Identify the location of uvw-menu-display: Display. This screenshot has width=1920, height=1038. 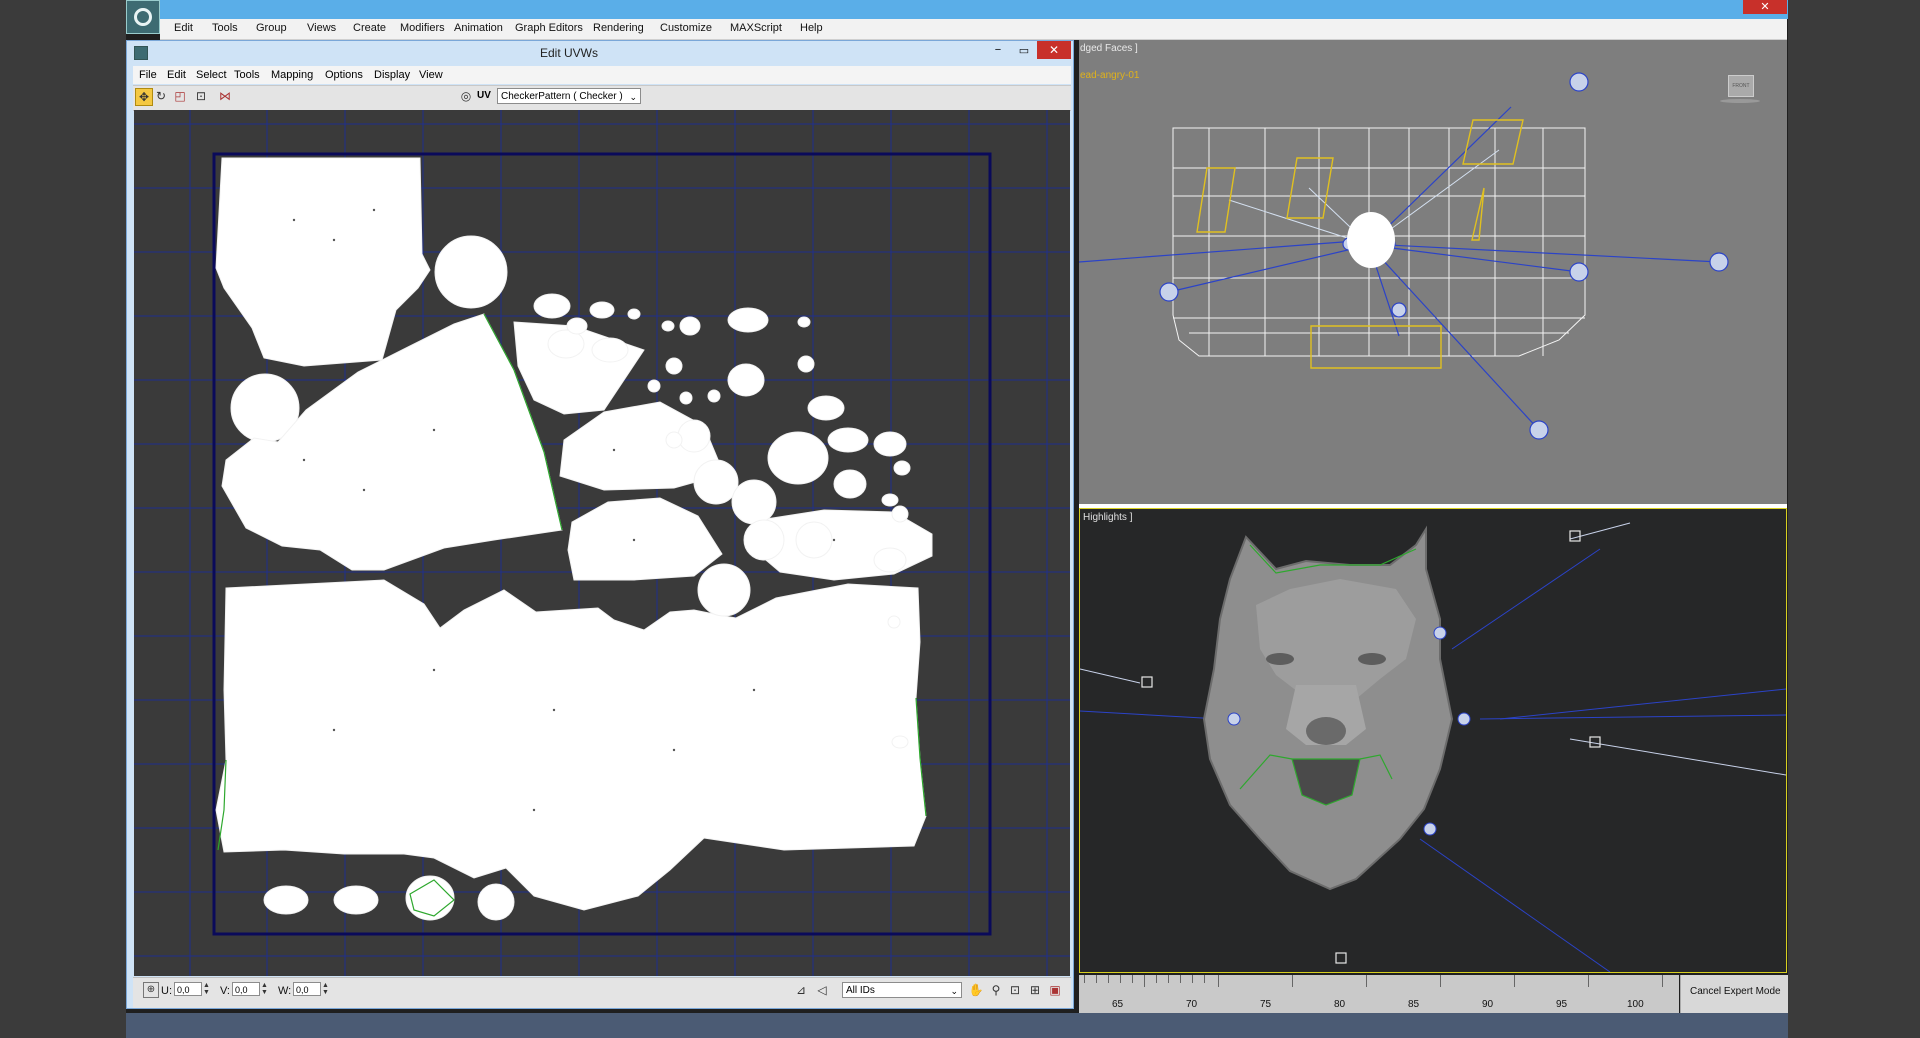
(392, 75).